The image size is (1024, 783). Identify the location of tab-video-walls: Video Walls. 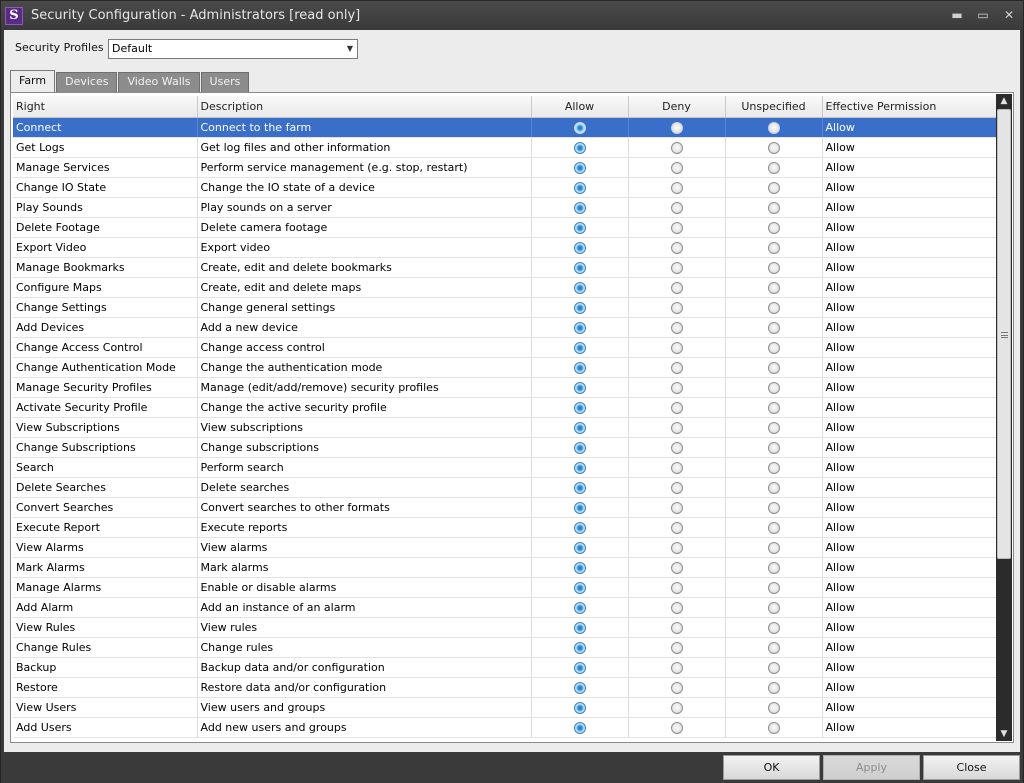
(159, 82).